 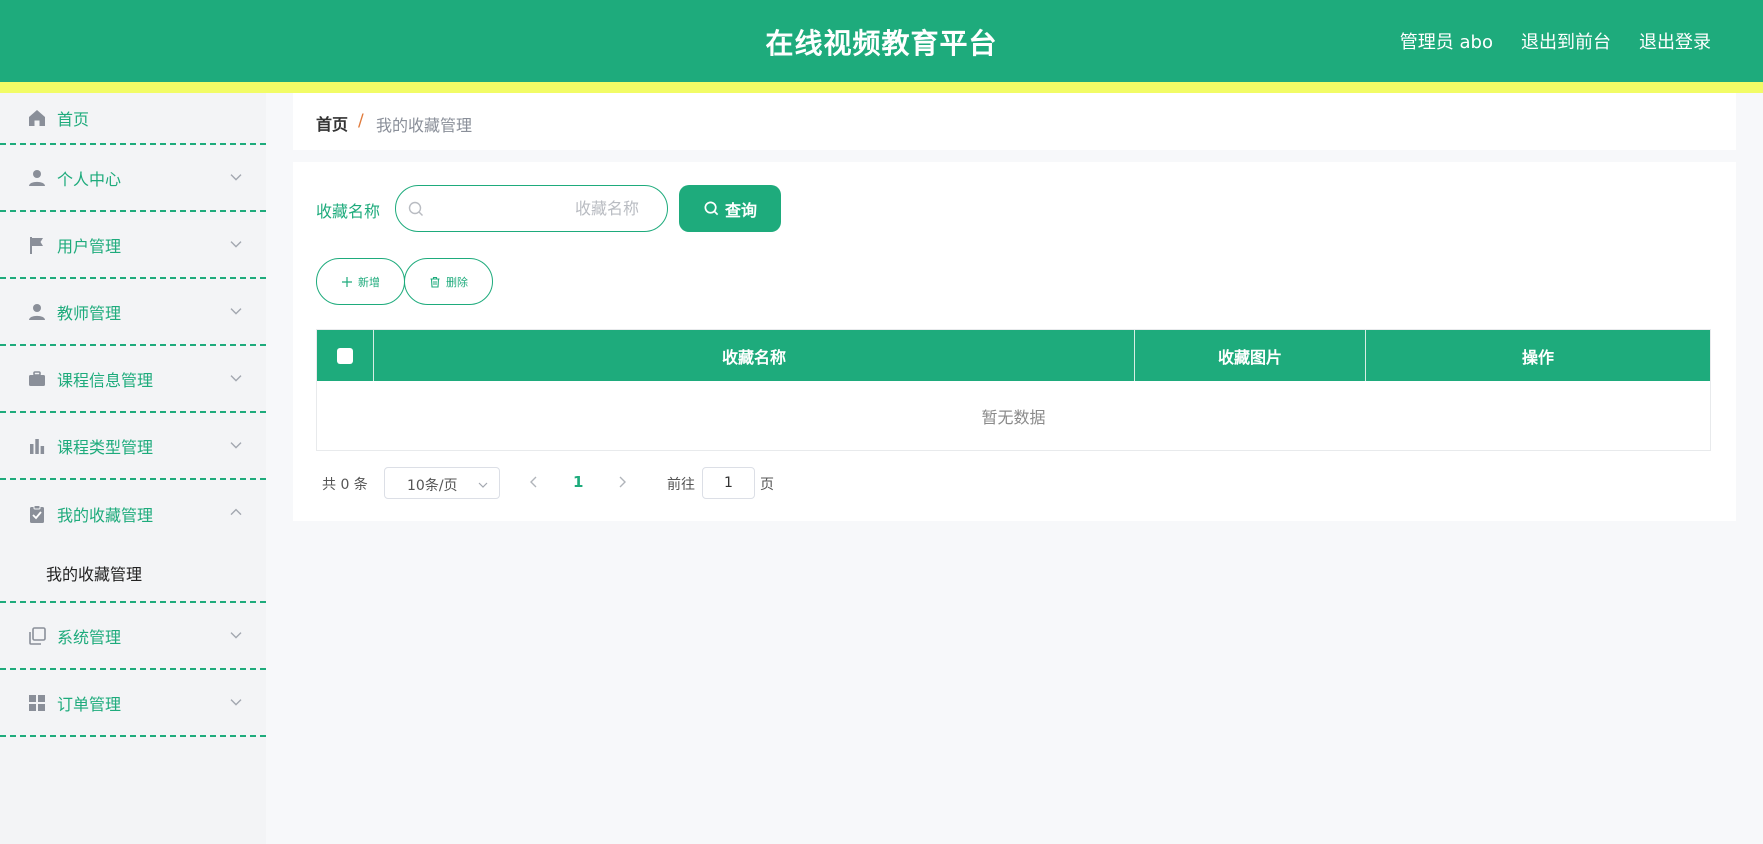 What do you see at coordinates (457, 282) in the screenshot?
I see `delete-button-label: 删除` at bounding box center [457, 282].